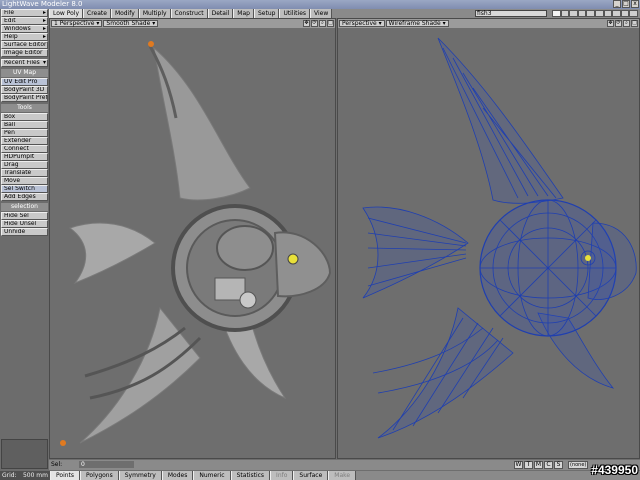  I want to click on tools-section-header: Tools, so click(24, 108).